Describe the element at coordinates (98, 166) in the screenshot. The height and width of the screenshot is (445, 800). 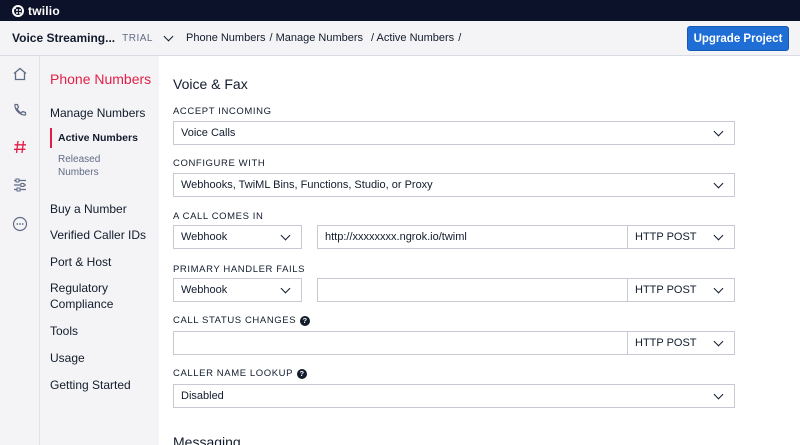
I see `sidebar-item-released-numbers: Released Numbers` at that location.